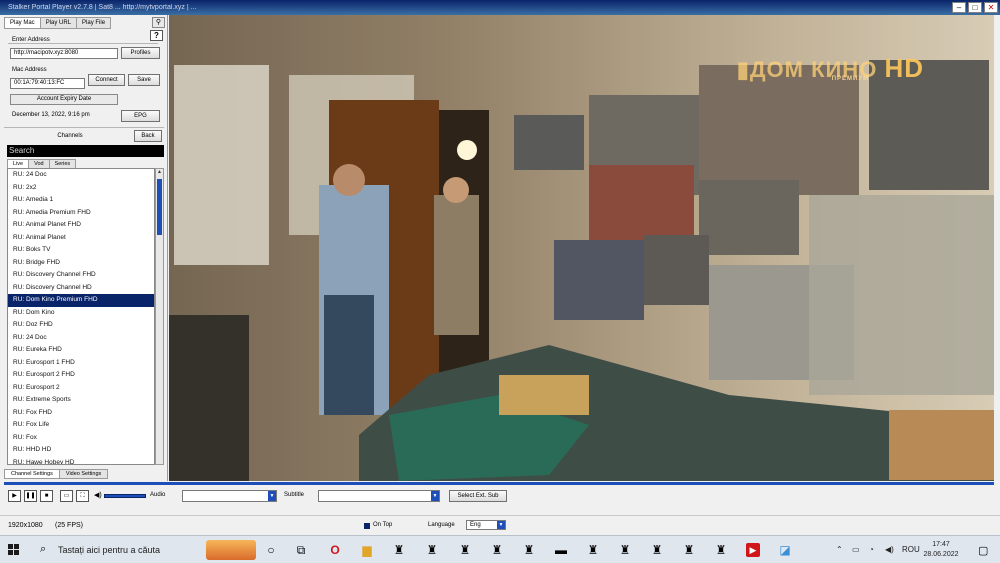  Describe the element at coordinates (32, 474) in the screenshot. I see `tab-channel-settings: Channel Settings` at that location.